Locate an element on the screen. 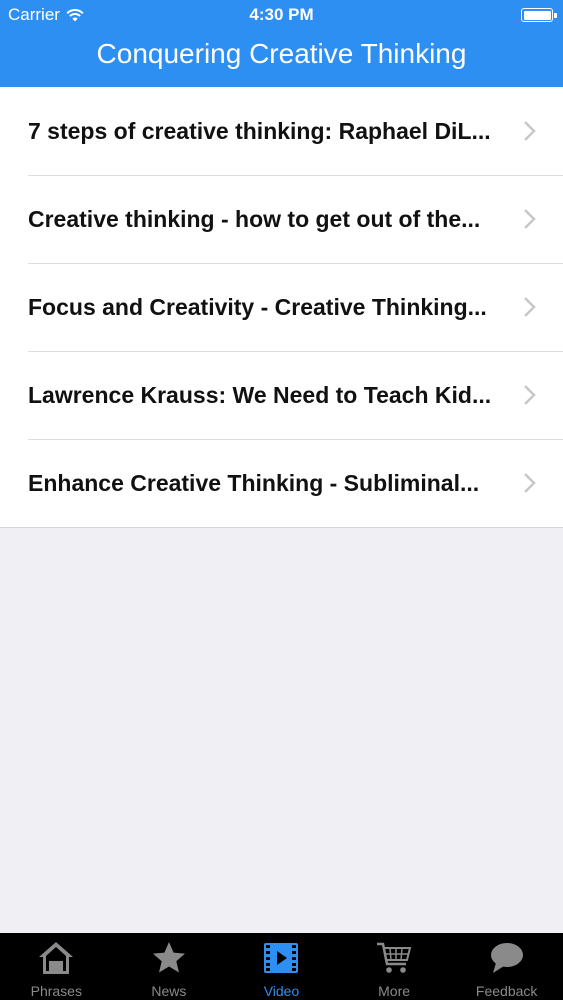  tab-label: News is located at coordinates (169, 991).